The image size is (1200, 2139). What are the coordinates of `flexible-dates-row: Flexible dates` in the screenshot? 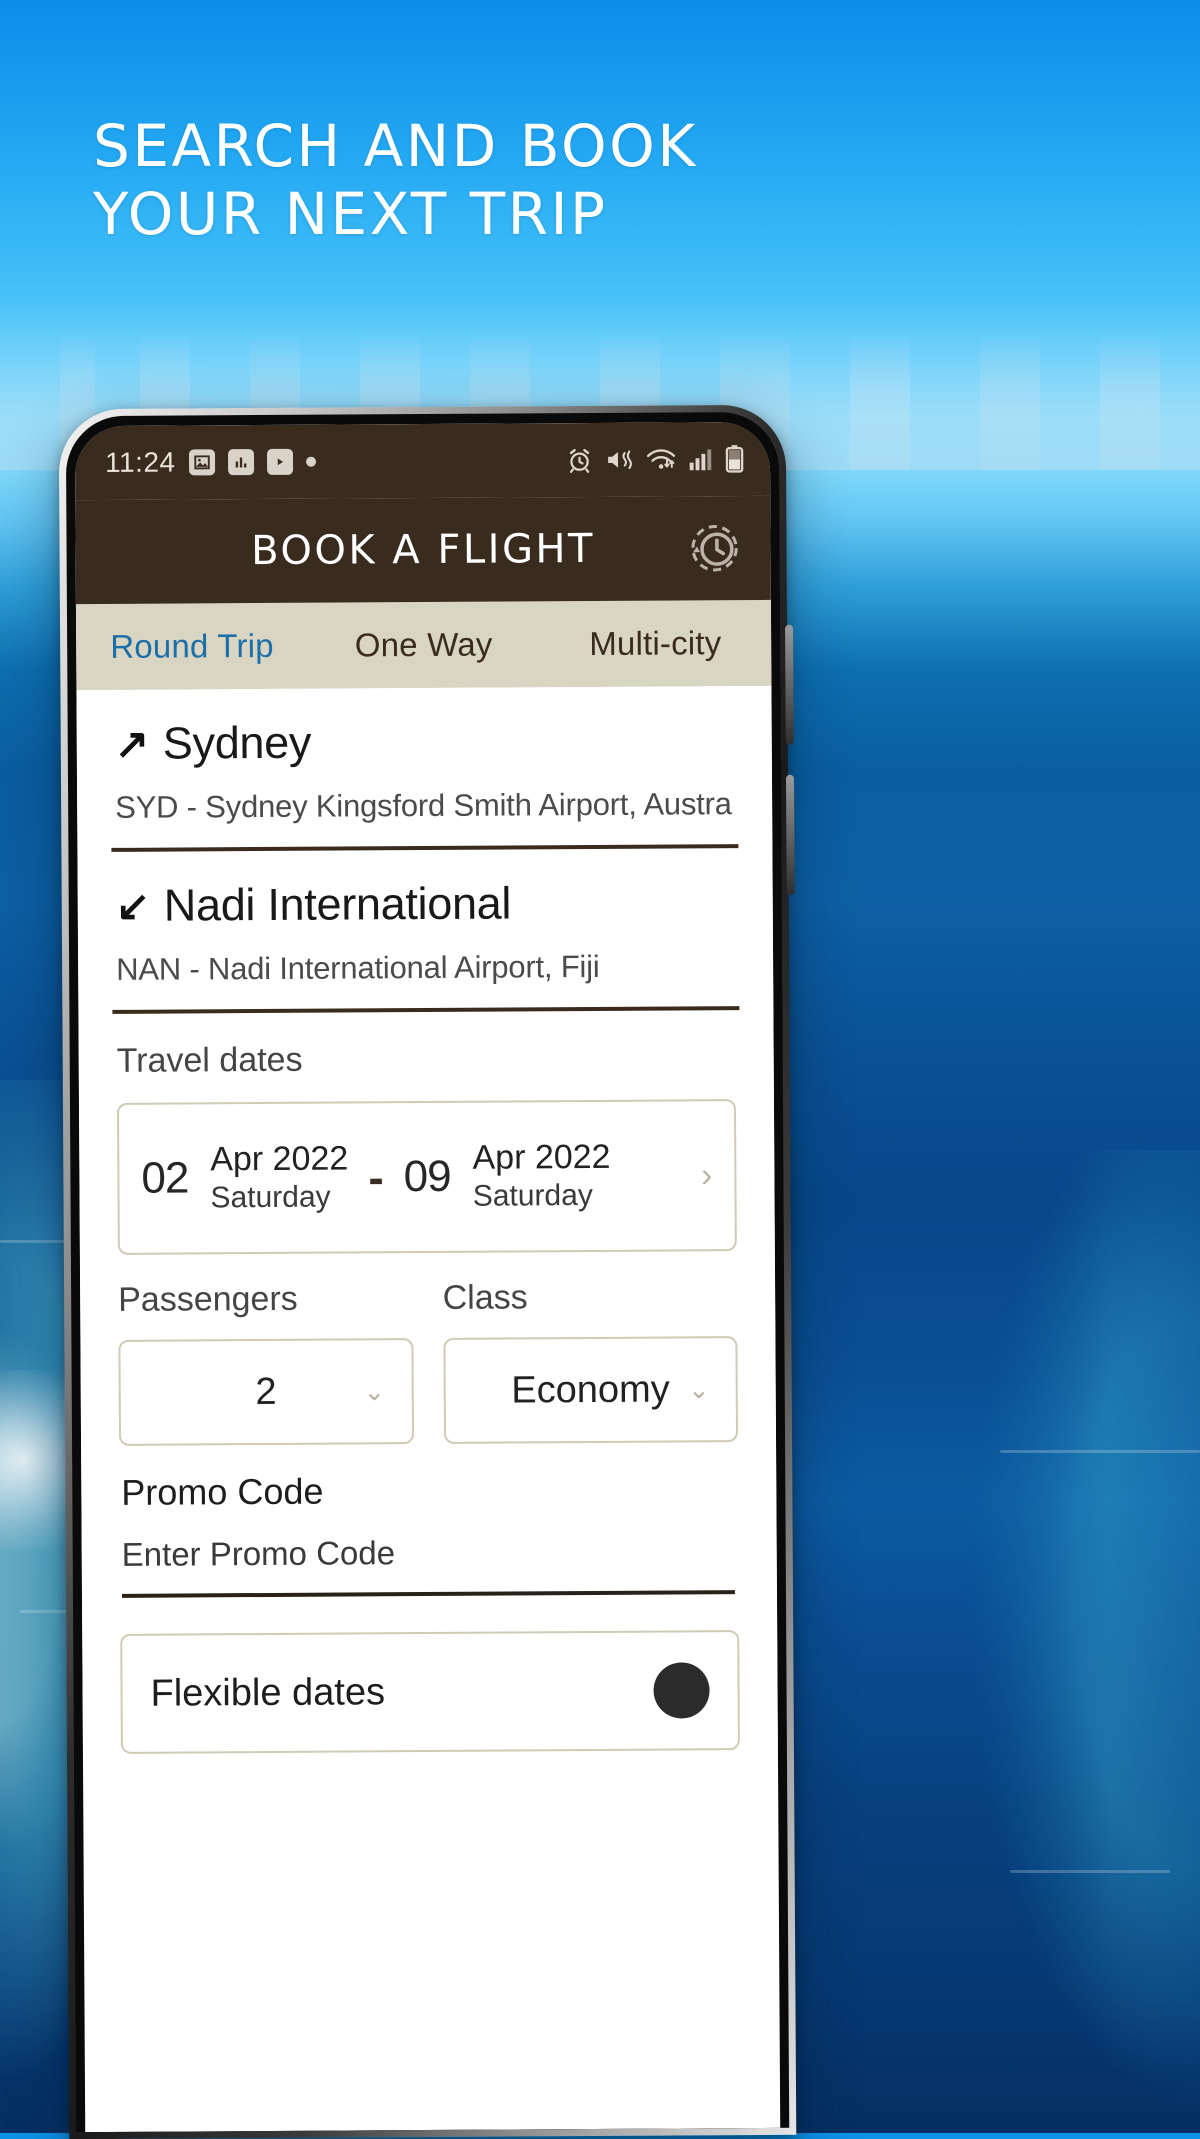 It's located at (430, 1692).